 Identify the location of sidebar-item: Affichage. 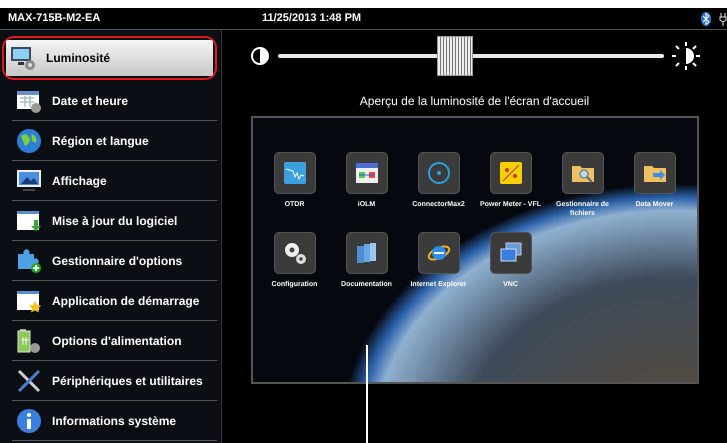
(114, 180).